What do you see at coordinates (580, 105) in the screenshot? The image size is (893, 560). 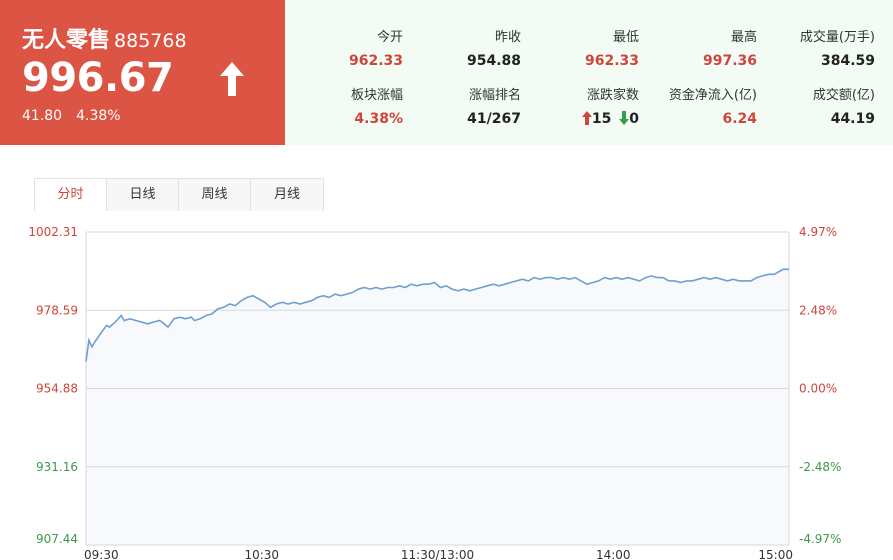 I see `stat-up-down-count: 涨跌家数 15 0` at bounding box center [580, 105].